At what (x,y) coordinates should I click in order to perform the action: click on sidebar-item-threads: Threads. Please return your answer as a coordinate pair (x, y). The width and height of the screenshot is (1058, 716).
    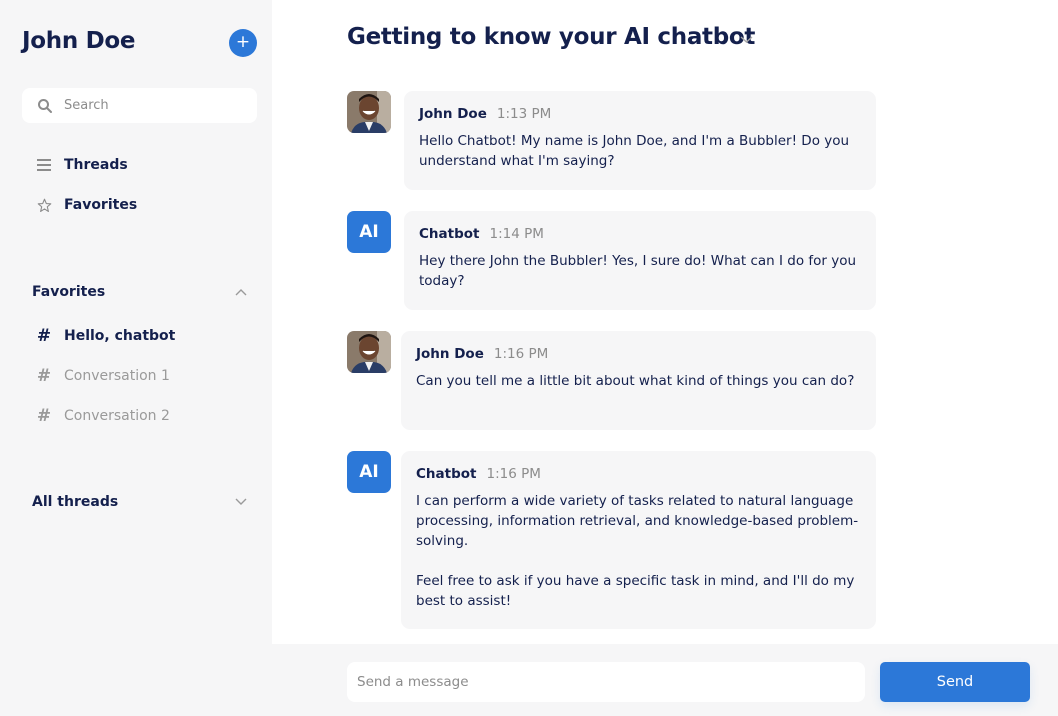
    Looking at the image, I should click on (82, 165).